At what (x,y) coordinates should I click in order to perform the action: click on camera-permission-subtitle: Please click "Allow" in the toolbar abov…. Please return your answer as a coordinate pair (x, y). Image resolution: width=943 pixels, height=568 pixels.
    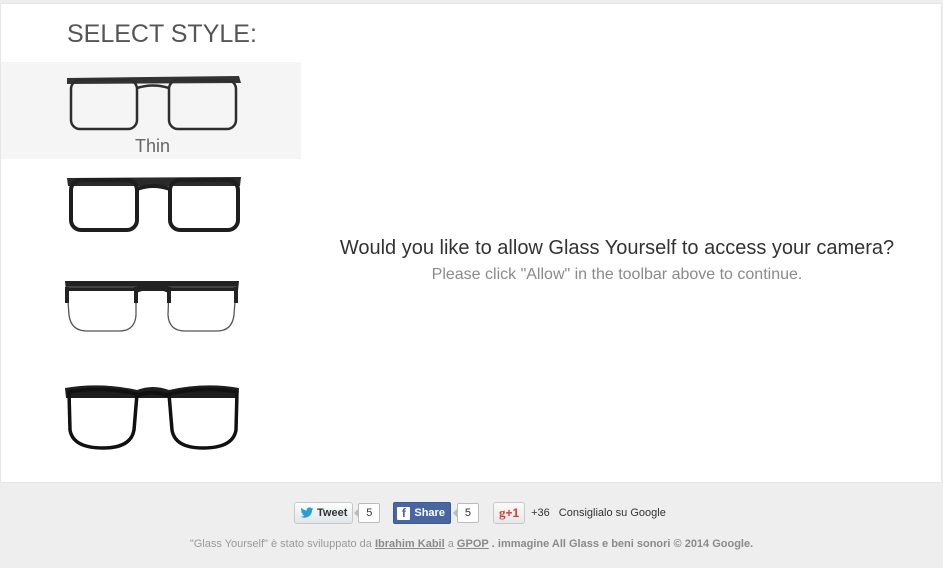
    Looking at the image, I should click on (617, 274).